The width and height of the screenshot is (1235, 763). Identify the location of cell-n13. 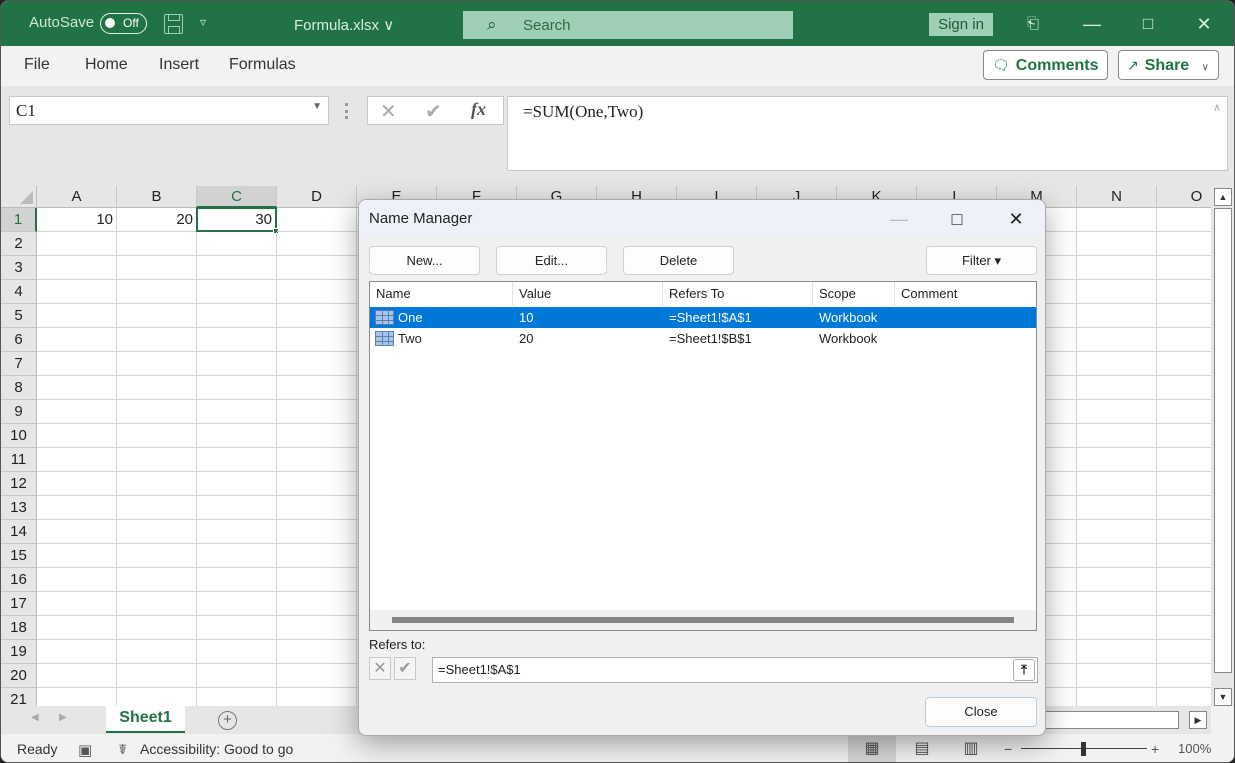
(1117, 508).